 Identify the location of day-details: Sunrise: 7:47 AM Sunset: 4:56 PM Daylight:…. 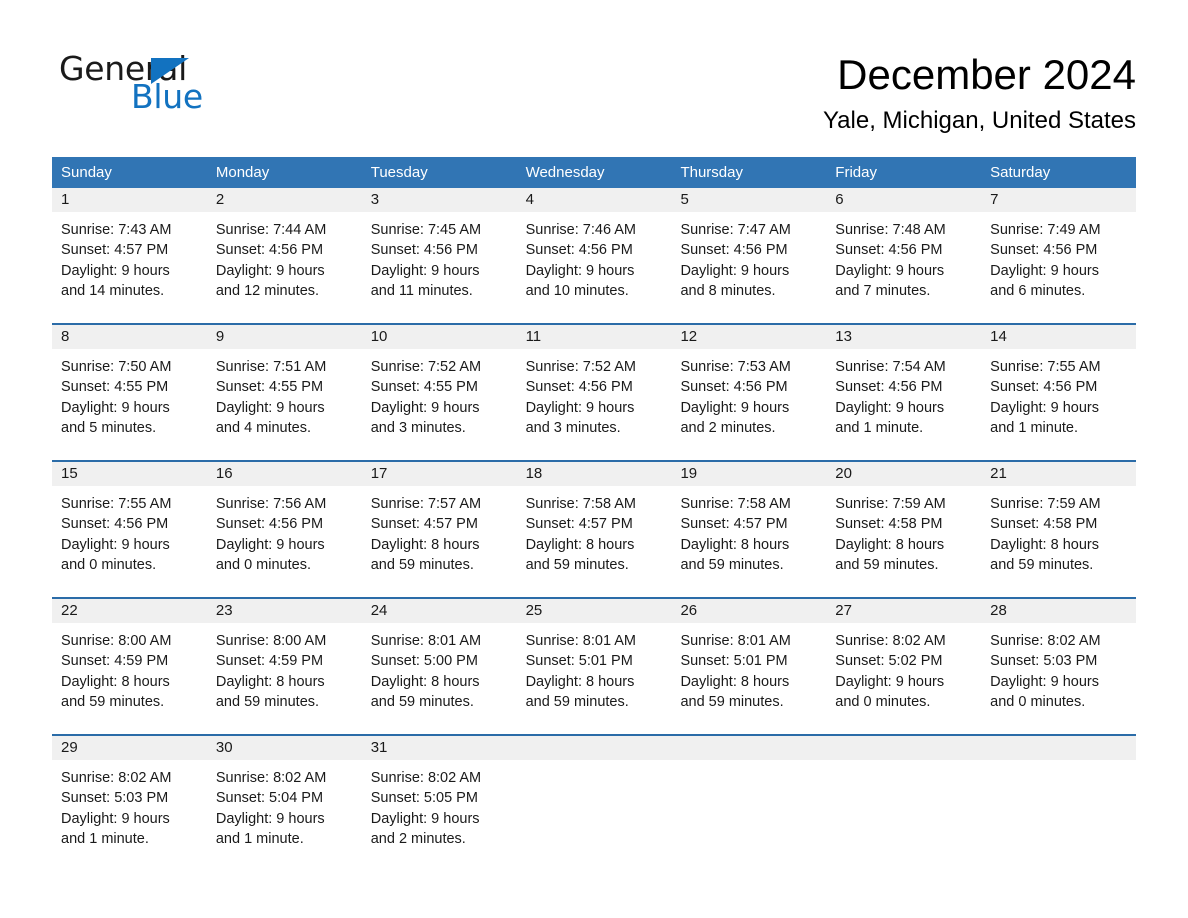
(748, 256).